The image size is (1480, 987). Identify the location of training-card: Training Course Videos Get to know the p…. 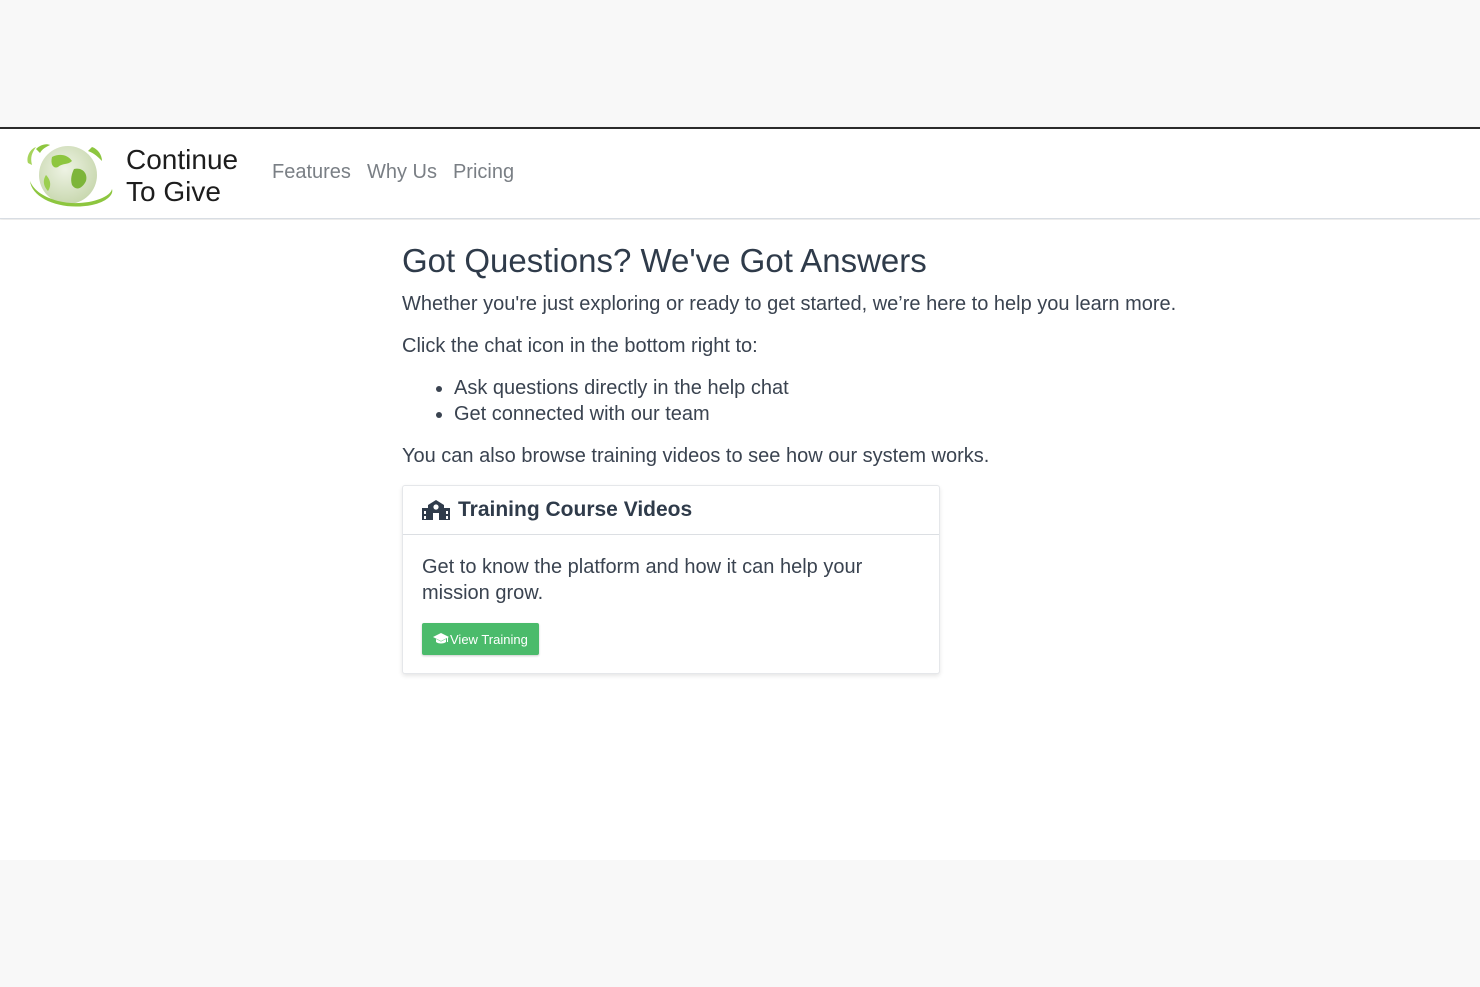
(671, 579).